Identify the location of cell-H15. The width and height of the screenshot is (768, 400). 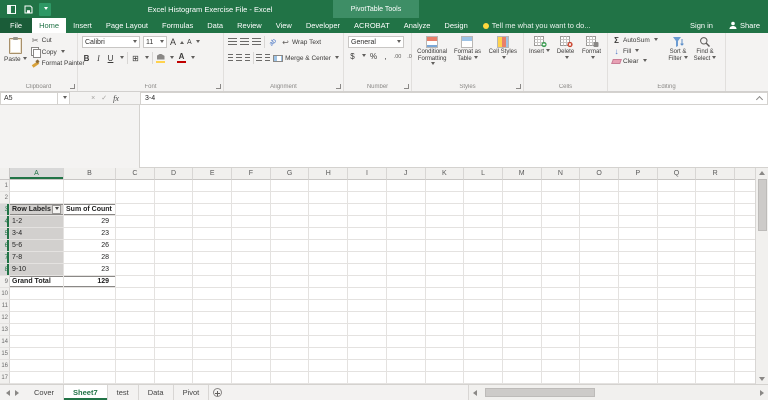
(329, 354).